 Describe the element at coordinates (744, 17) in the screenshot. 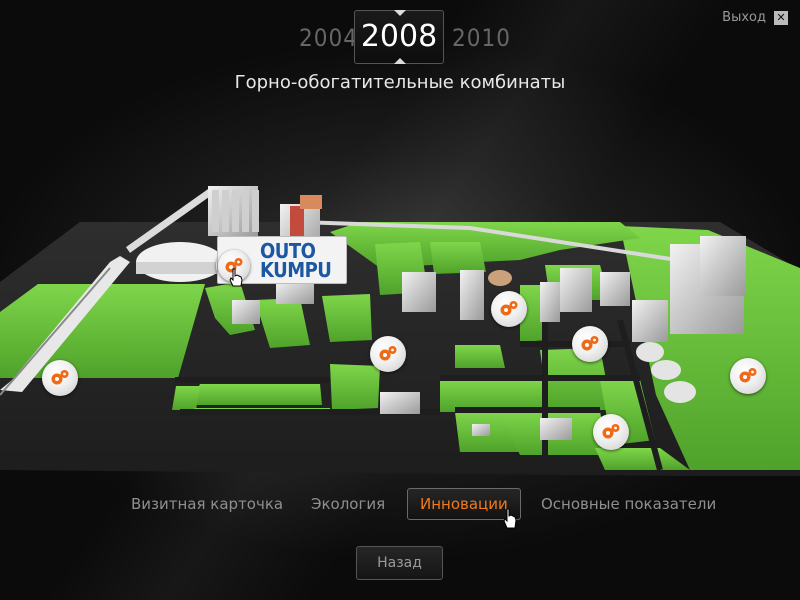

I see `exit-label: Выход` at that location.